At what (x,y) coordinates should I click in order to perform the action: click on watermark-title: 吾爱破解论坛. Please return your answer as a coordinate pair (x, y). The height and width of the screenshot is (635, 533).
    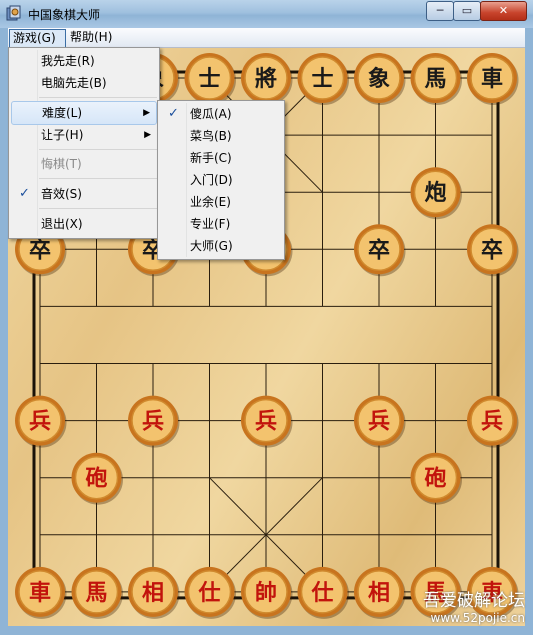
    Looking at the image, I should click on (474, 601).